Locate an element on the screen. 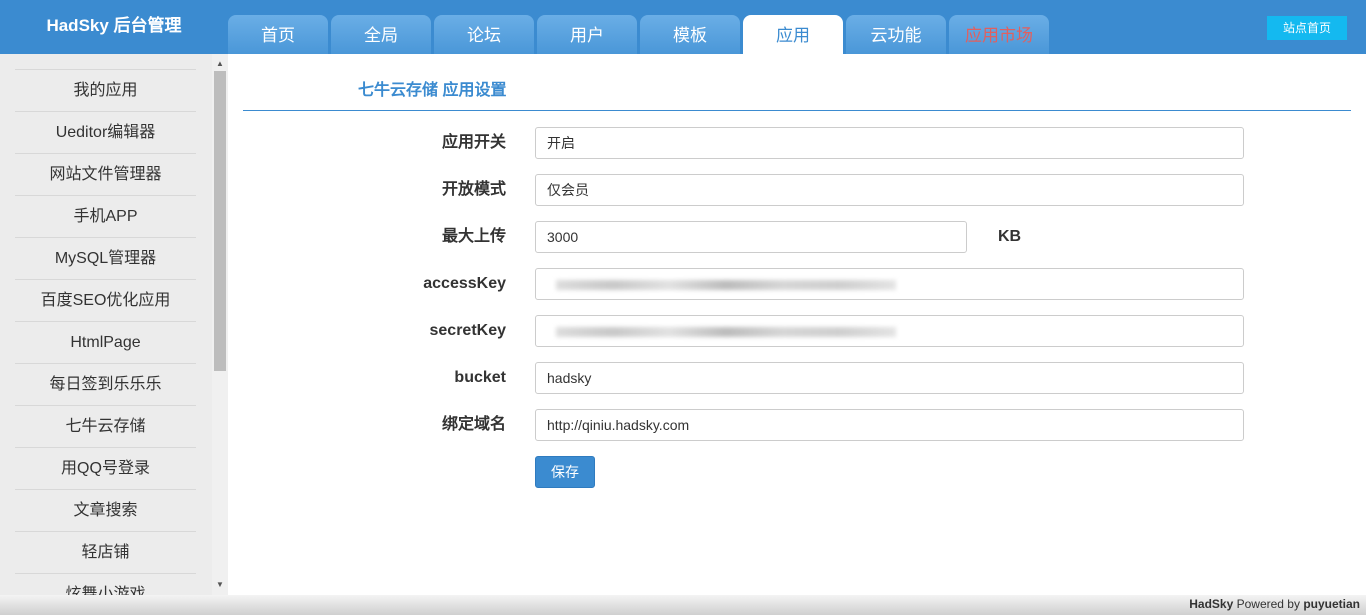 This screenshot has height=615, width=1366. title-divider is located at coordinates (797, 110).